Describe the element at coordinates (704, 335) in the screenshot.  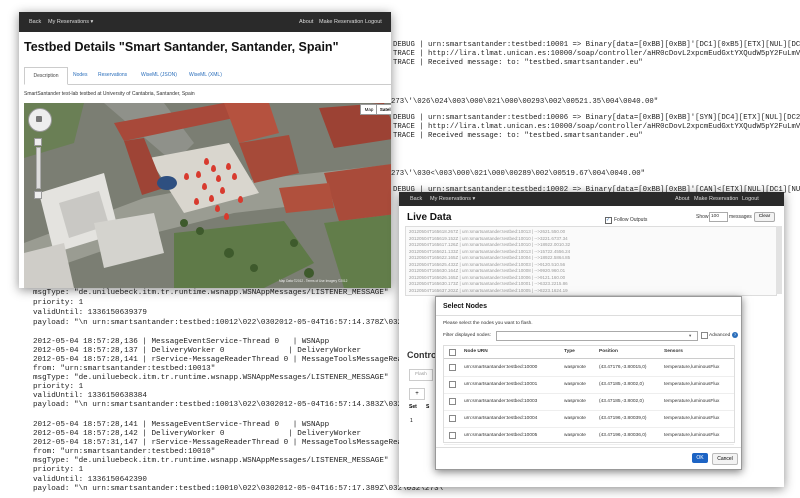
I see `advanced-checkbox` at that location.